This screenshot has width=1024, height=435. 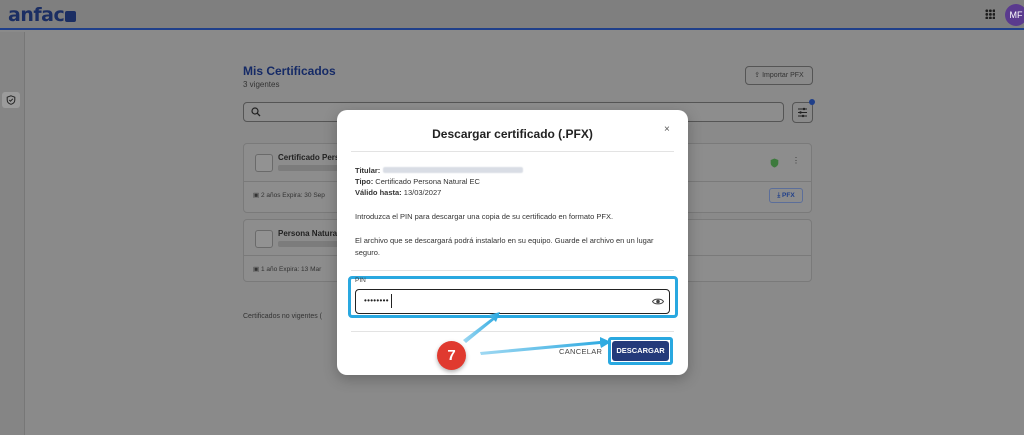 What do you see at coordinates (451, 355) in the screenshot?
I see `step-number-badge: 7` at bounding box center [451, 355].